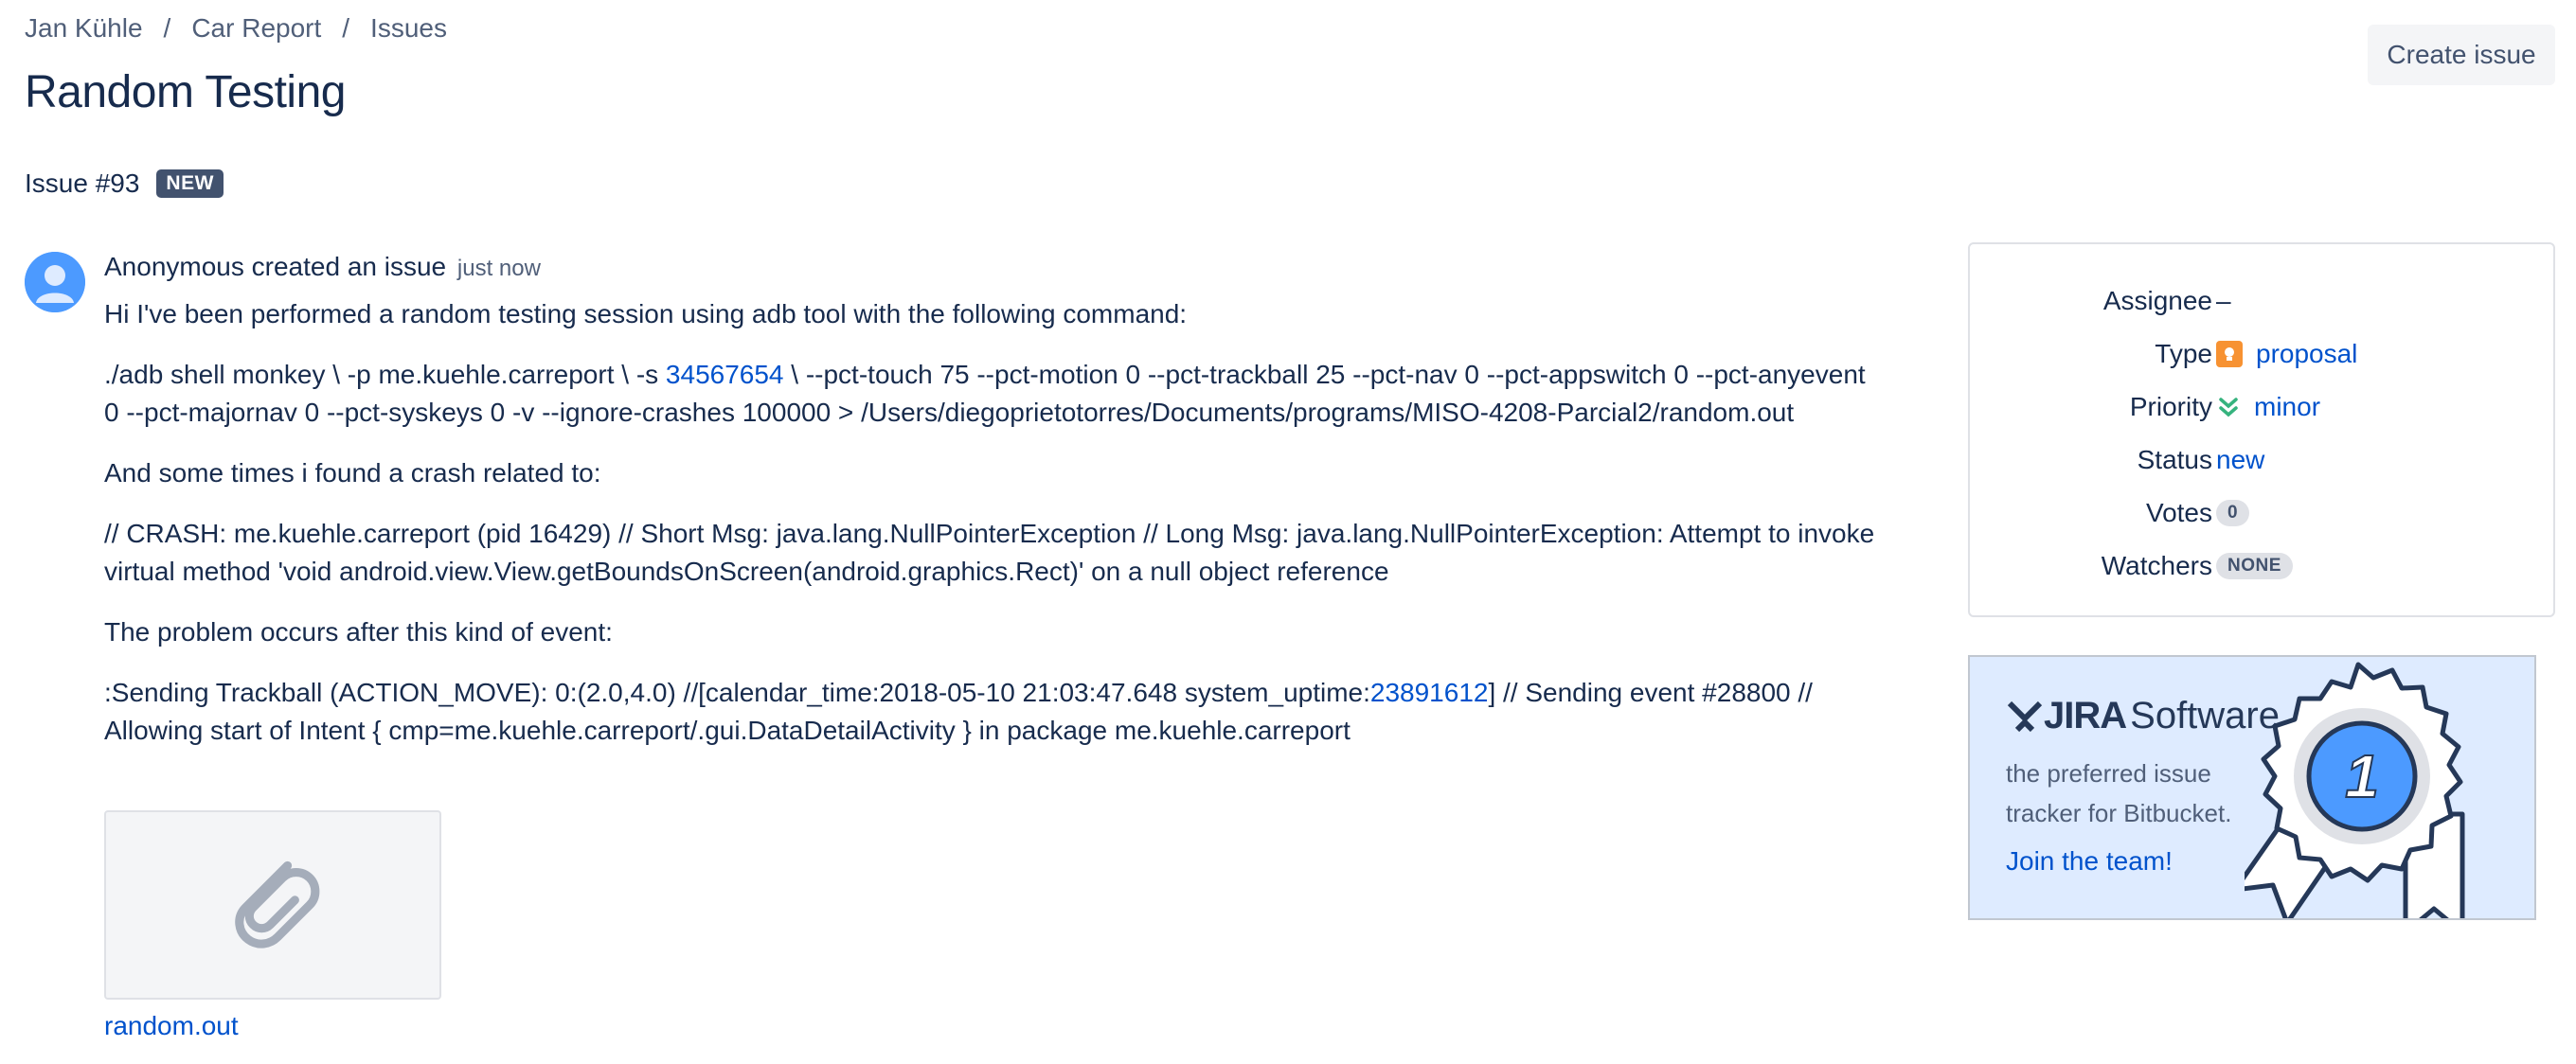 The image size is (2576, 1064). I want to click on breadcrumb: Jan Kühle / Car Report / Issues, so click(236, 29).